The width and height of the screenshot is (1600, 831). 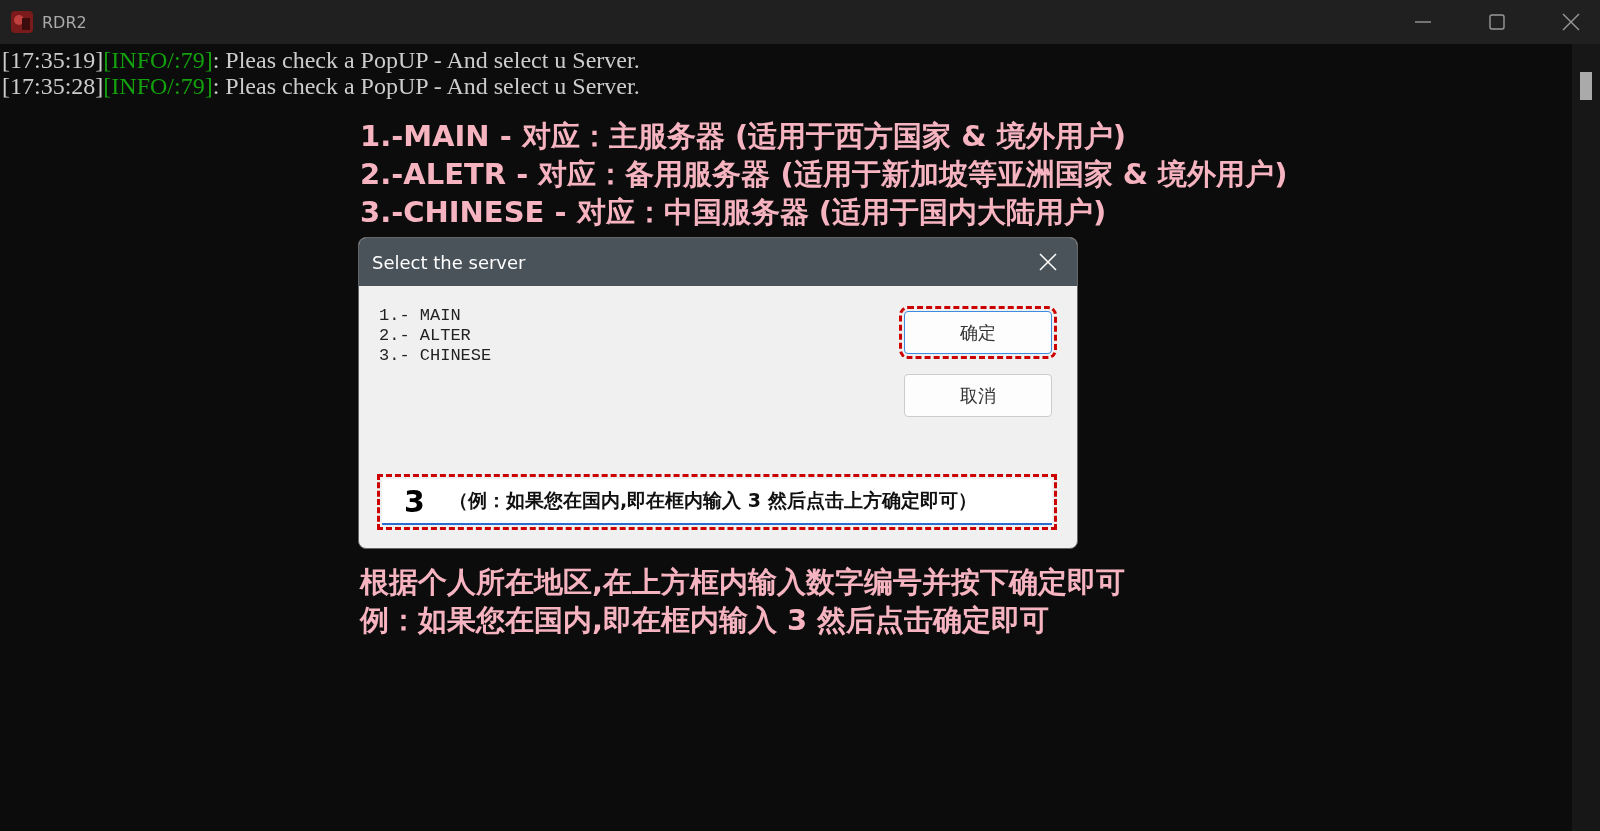 I want to click on scrollbar-thumb, so click(x=1586, y=86).